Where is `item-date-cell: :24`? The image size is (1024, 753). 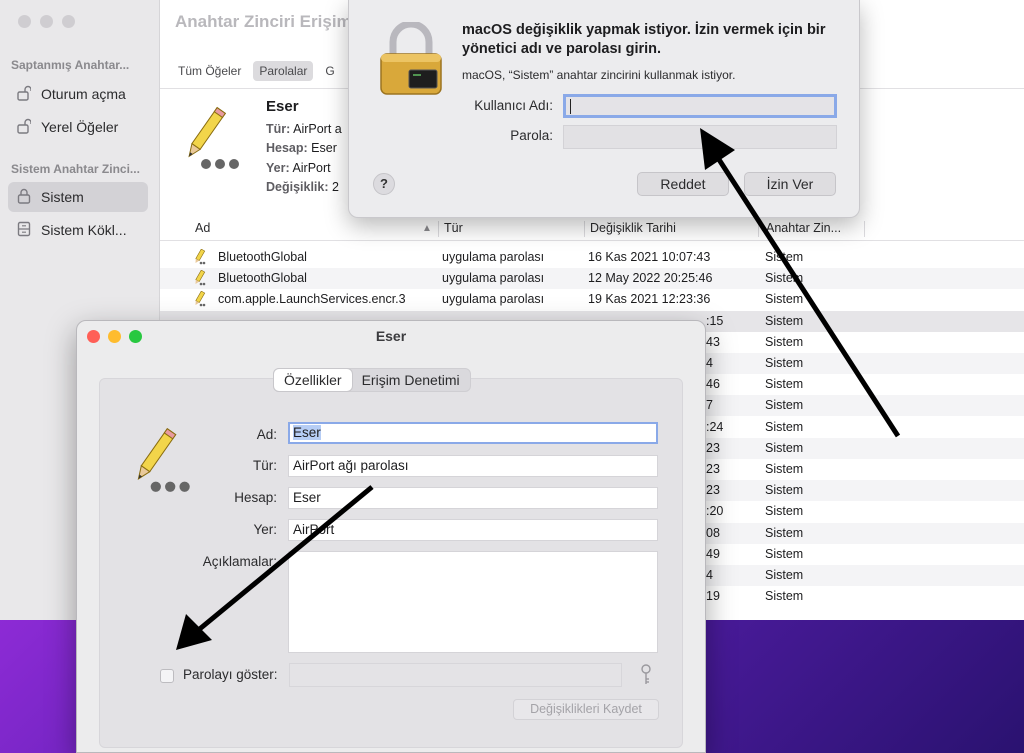
item-date-cell: :24 is located at coordinates (715, 426).